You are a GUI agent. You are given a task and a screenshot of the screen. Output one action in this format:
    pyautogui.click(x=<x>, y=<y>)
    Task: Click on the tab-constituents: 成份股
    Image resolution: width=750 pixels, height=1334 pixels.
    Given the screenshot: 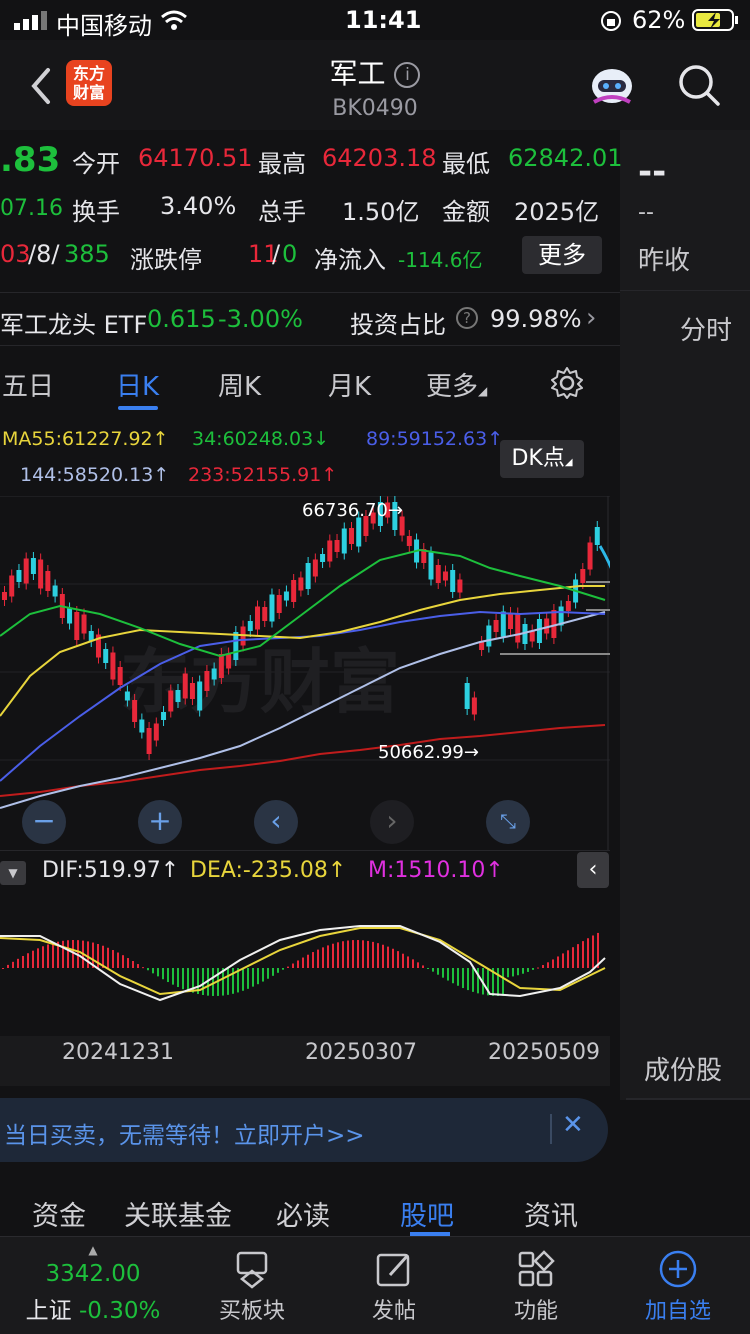 What is the action you would take?
    pyautogui.click(x=683, y=1068)
    